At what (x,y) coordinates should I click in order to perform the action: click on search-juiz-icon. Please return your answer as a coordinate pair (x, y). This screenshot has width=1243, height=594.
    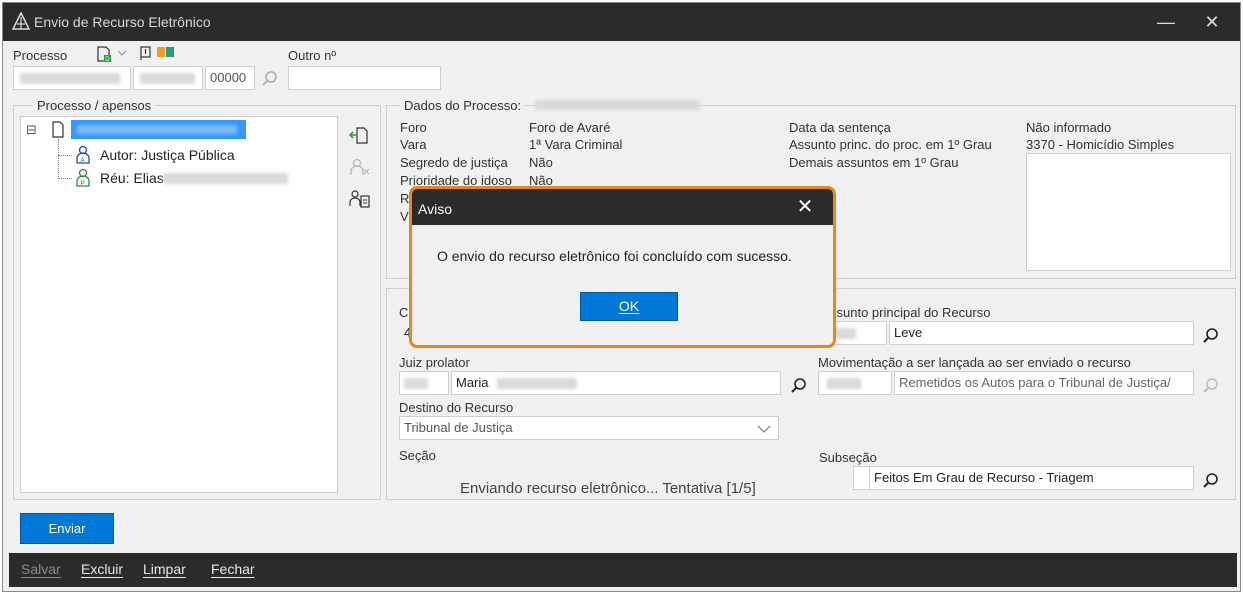
    Looking at the image, I should click on (799, 386).